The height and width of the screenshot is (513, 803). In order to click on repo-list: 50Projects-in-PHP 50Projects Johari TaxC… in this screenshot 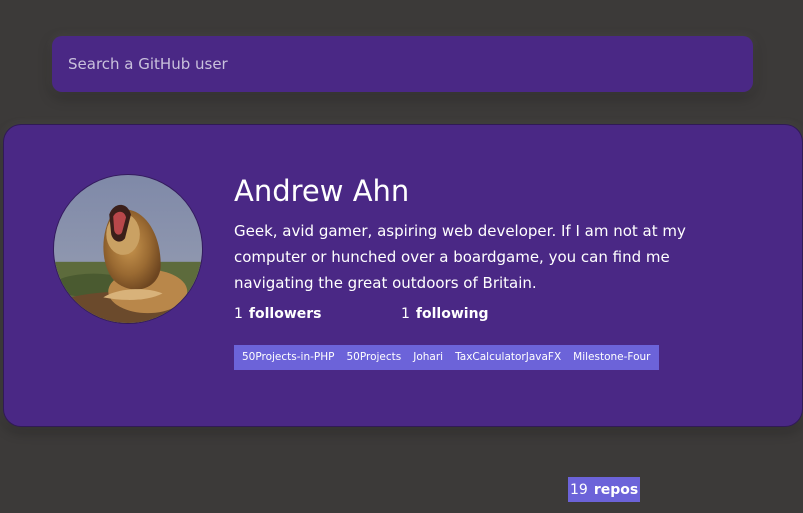, I will do `click(446, 357)`.